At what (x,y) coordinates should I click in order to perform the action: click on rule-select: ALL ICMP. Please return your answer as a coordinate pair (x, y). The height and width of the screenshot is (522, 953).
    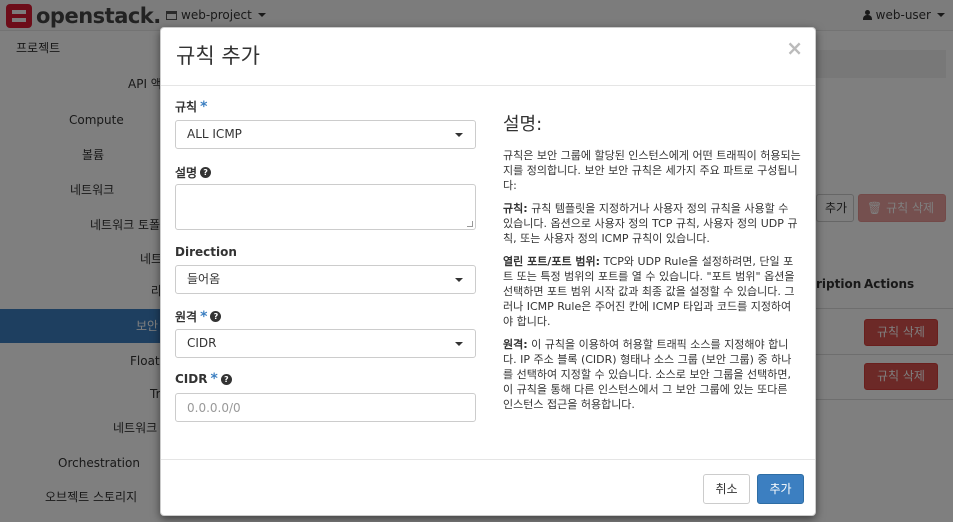
    Looking at the image, I should click on (325, 134).